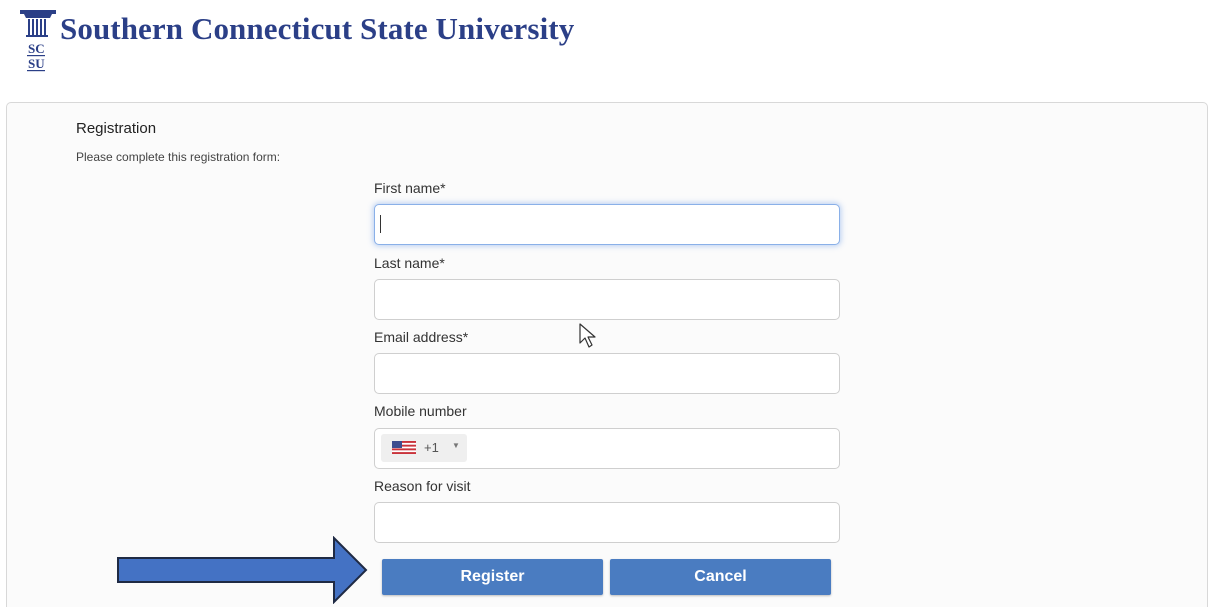 This screenshot has height=607, width=1213. I want to click on last-name-label: Last name*, so click(409, 263).